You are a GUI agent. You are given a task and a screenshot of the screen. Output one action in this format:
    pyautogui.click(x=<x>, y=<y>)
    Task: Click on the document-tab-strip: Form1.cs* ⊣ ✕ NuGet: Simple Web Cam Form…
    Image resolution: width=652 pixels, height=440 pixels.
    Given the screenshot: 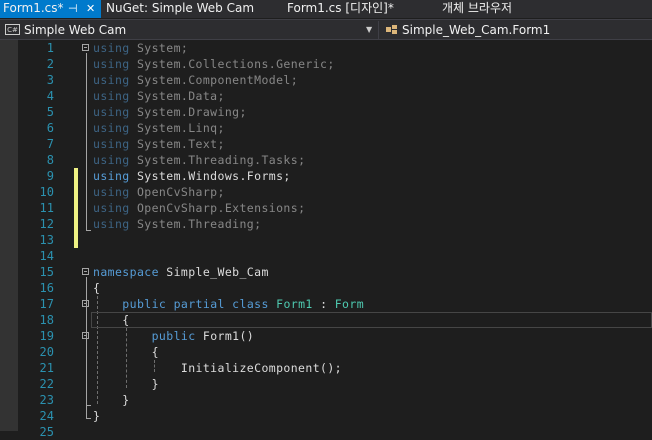 What is the action you would take?
    pyautogui.click(x=326, y=9)
    